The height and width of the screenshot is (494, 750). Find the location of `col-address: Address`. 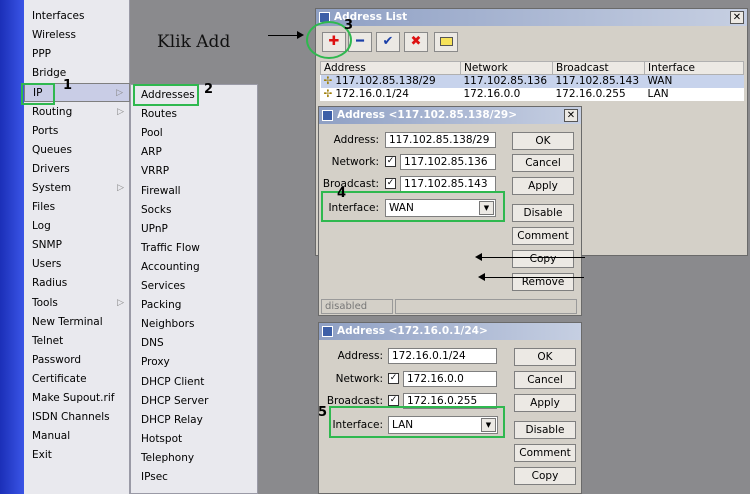

col-address: Address is located at coordinates (390, 68).